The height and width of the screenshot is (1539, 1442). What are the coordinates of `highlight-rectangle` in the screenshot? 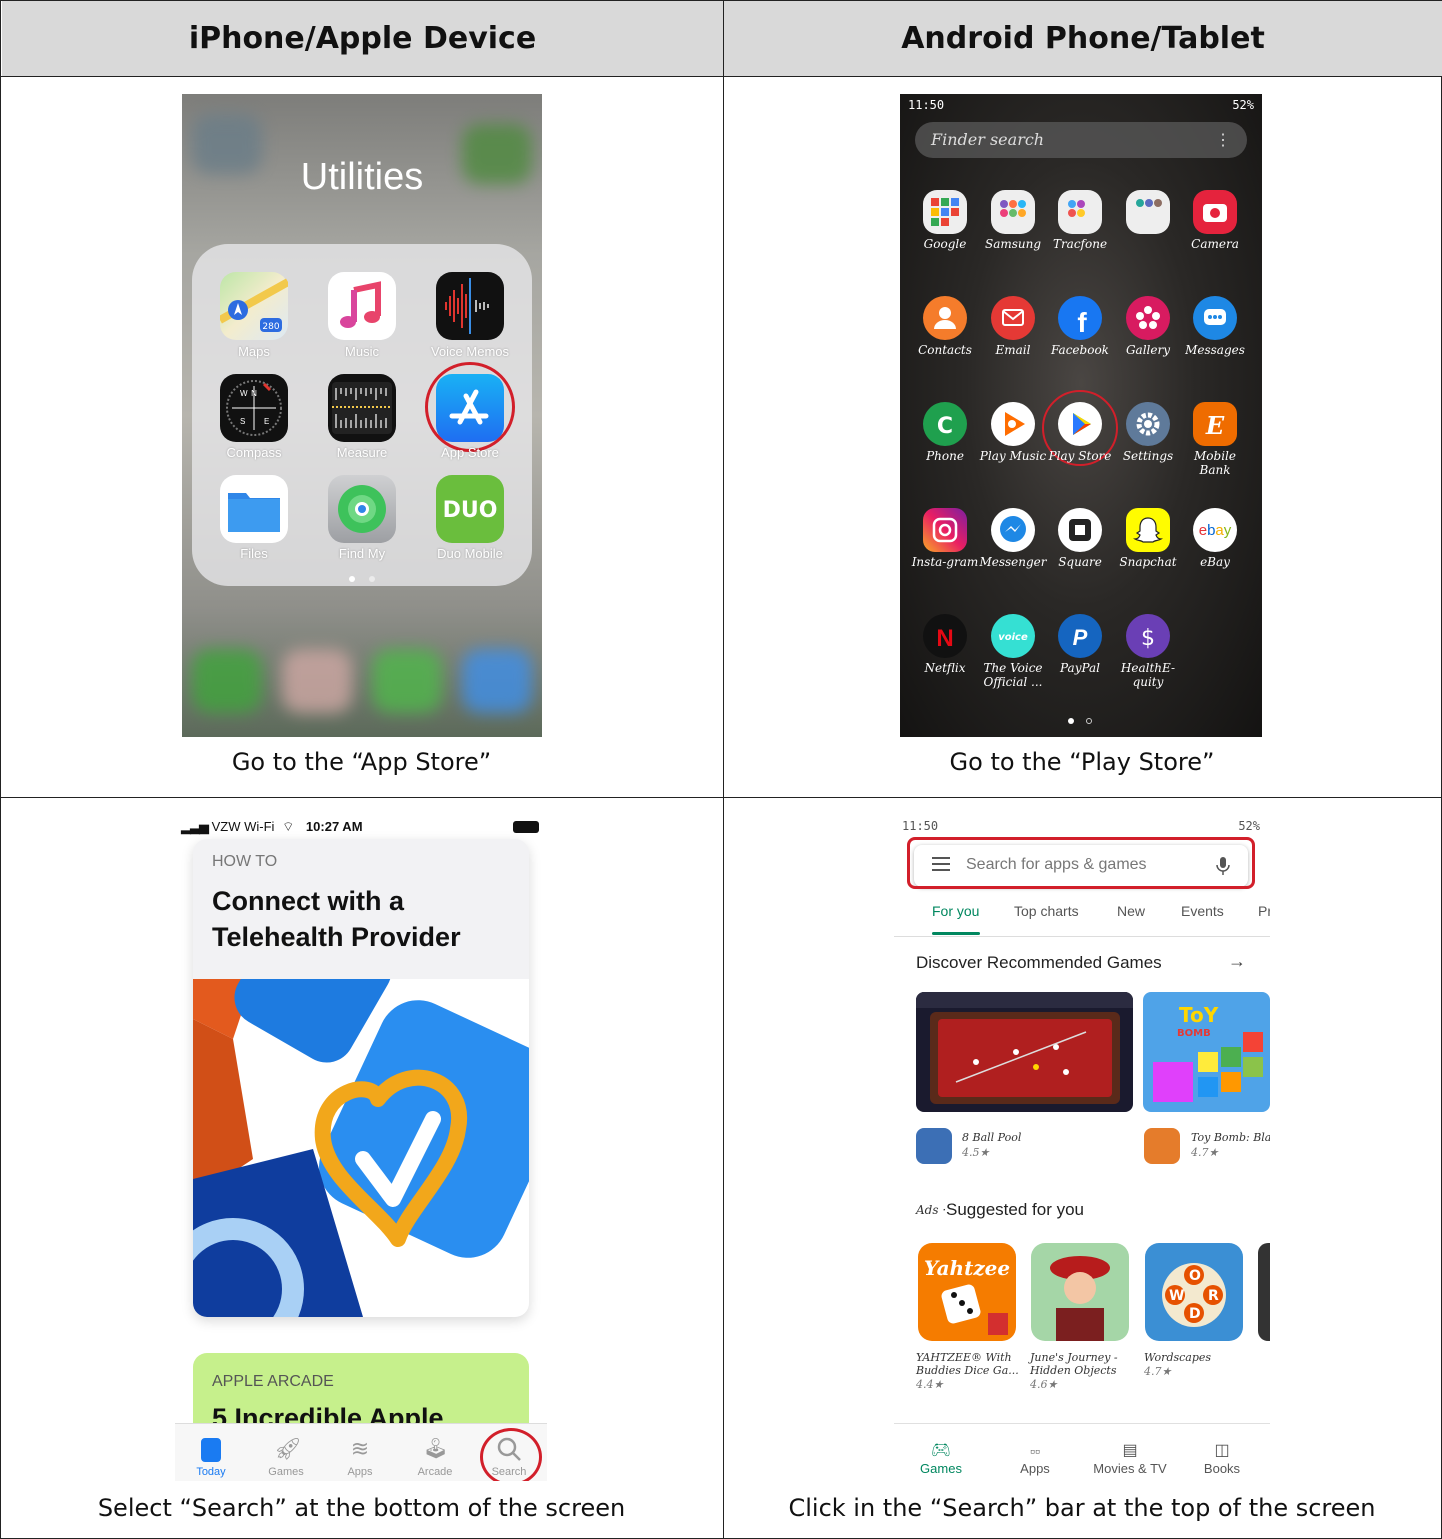 It's located at (1081, 863).